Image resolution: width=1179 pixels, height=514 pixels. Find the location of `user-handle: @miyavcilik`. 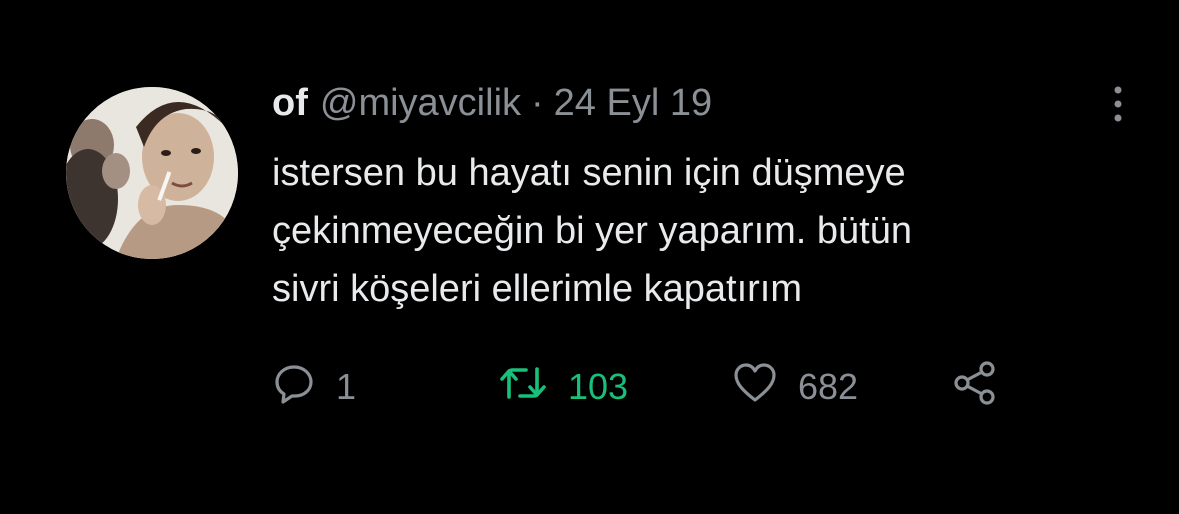

user-handle: @miyavcilik is located at coordinates (420, 103).